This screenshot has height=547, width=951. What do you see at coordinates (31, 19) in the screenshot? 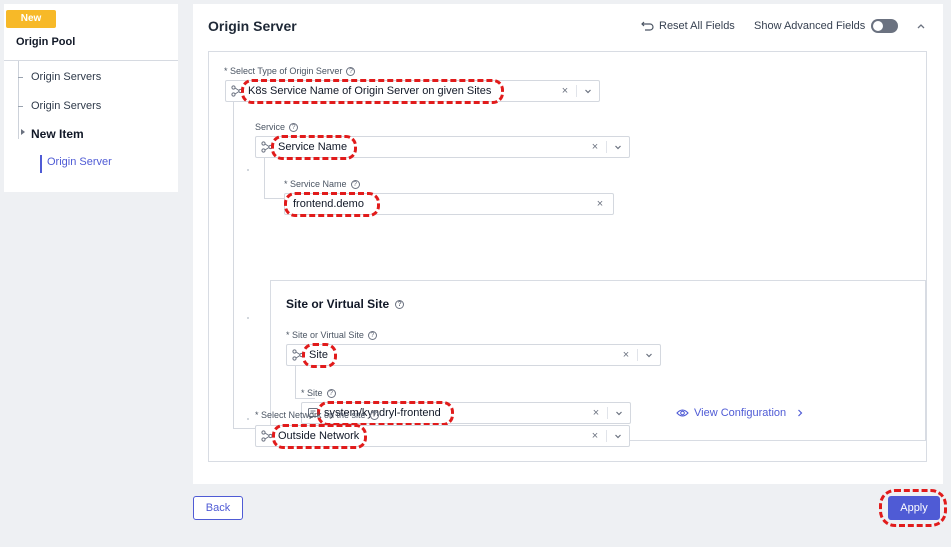
I see `new-badge: New` at bounding box center [31, 19].